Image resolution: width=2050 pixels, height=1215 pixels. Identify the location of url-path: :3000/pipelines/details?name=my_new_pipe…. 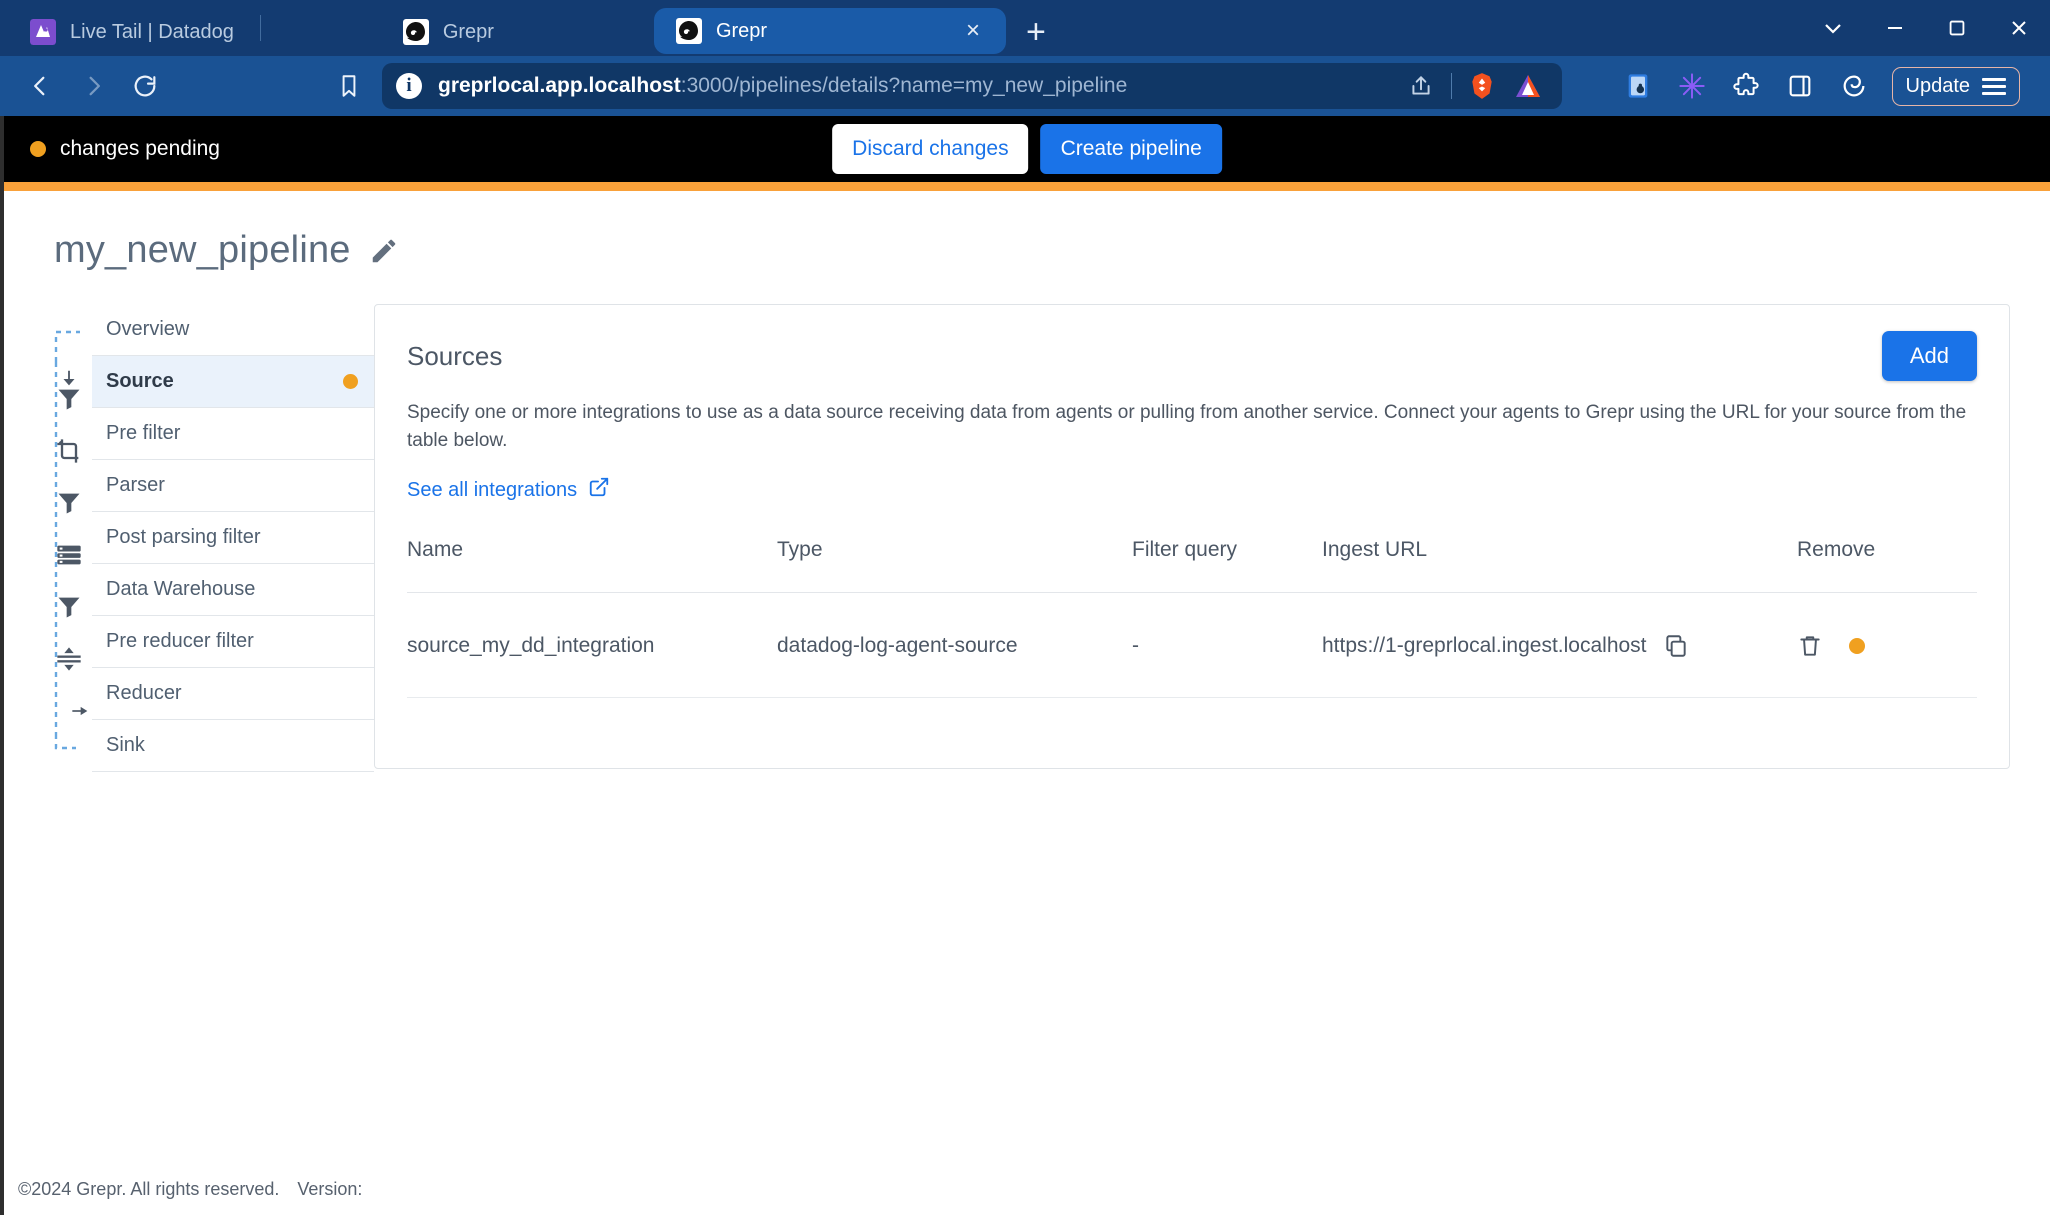
(904, 85).